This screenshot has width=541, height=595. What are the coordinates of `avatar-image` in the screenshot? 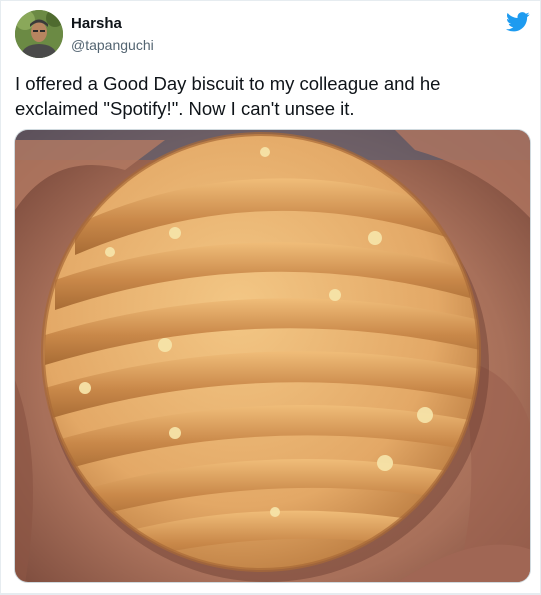 It's located at (39, 34).